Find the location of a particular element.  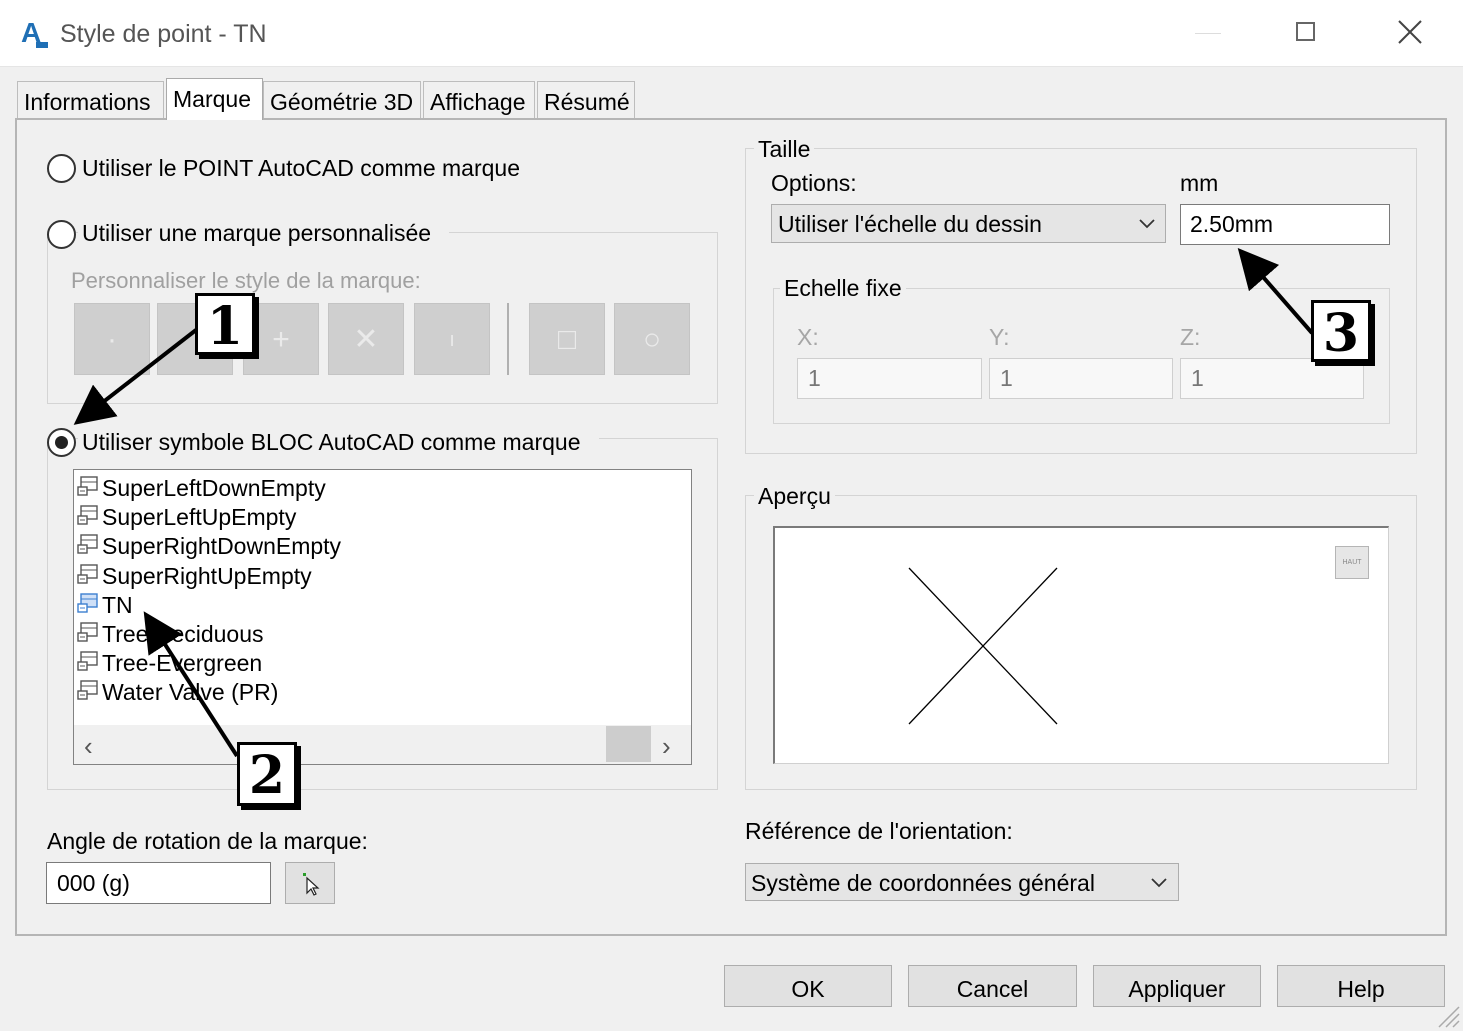

z-label: Z: is located at coordinates (1190, 337).